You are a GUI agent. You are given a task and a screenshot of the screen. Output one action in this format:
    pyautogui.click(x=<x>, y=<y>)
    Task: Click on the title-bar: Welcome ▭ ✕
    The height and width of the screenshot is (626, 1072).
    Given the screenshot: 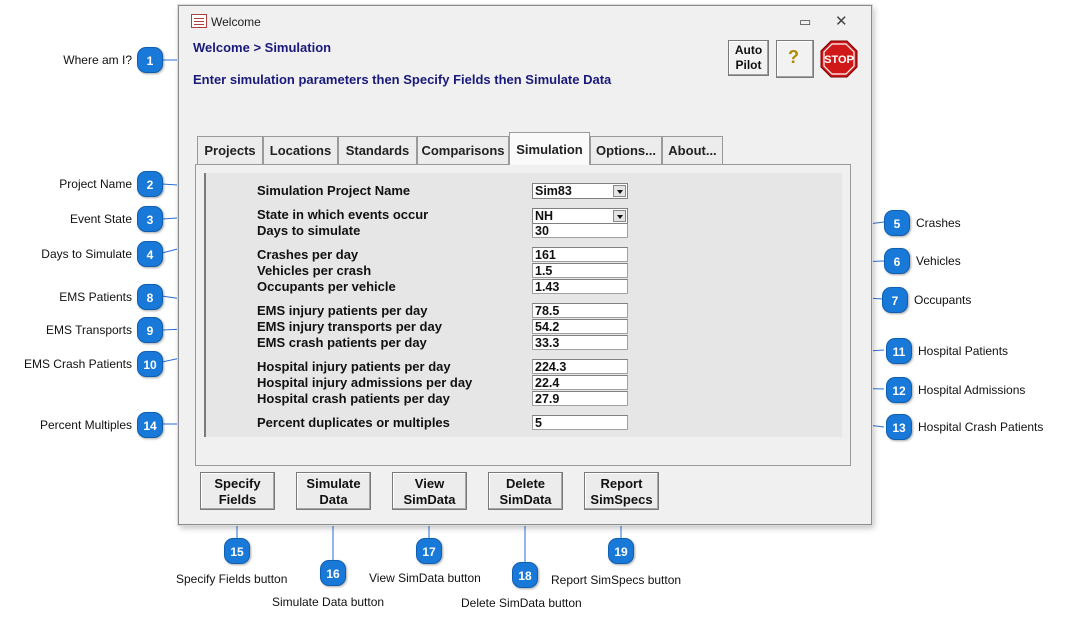 What is the action you would take?
    pyautogui.click(x=525, y=21)
    